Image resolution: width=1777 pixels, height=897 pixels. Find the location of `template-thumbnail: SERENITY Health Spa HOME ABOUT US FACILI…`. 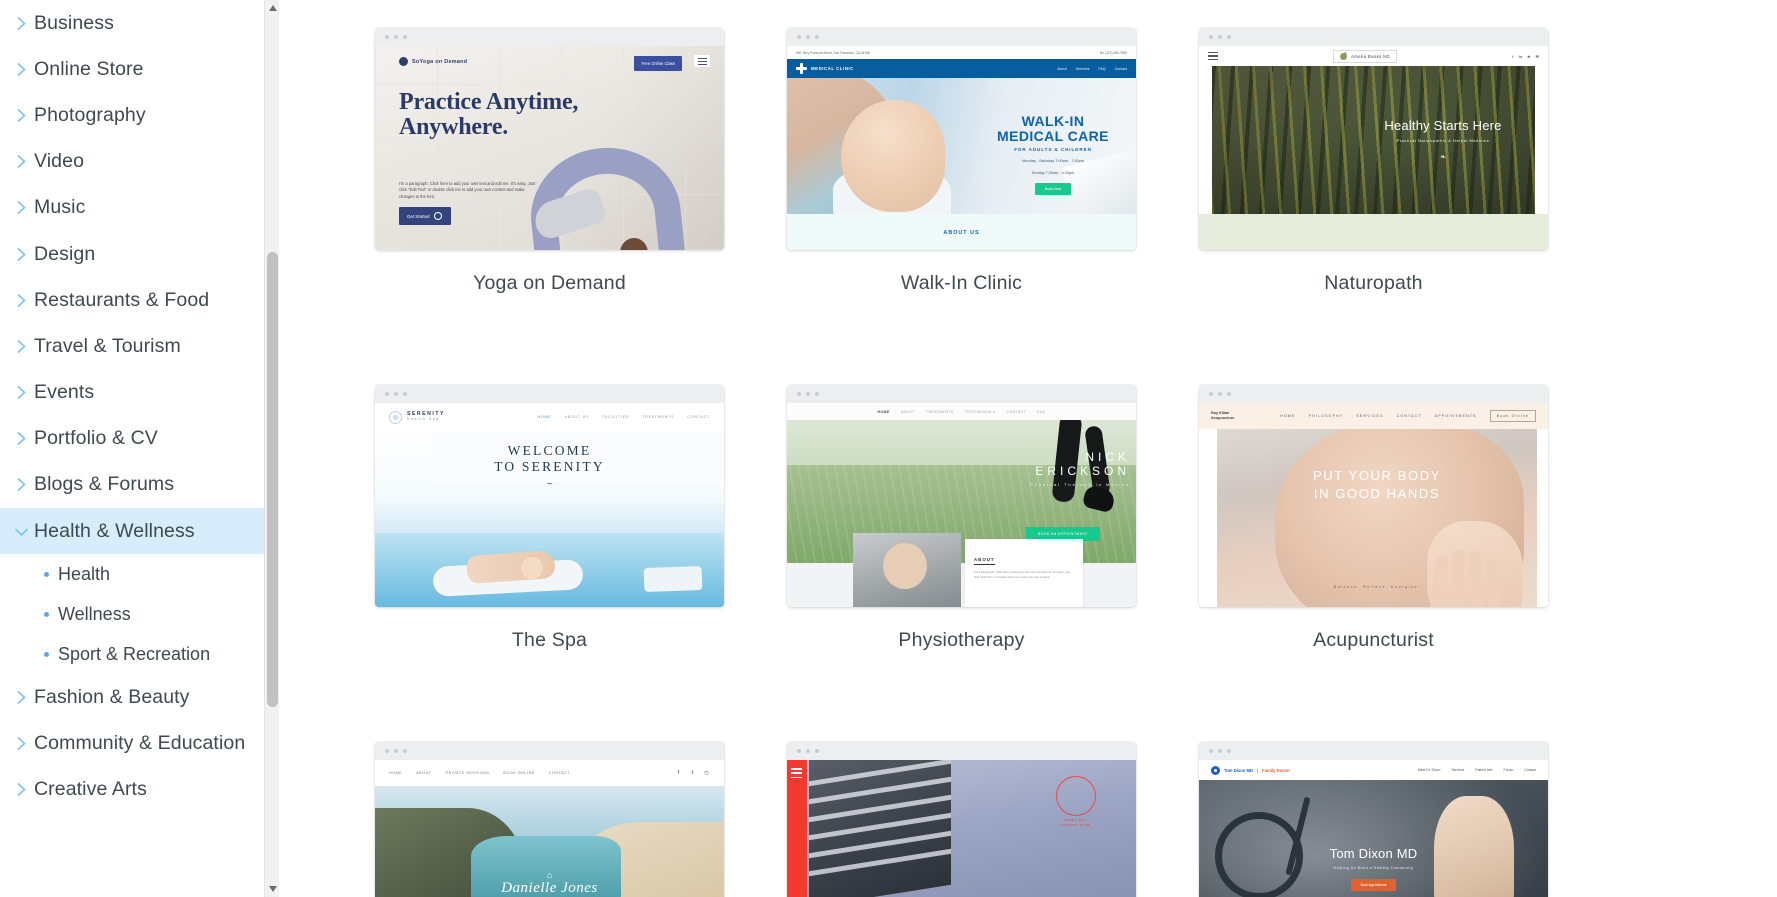

template-thumbnail: SERENITY Health Spa HOME ABOUT US FACILI… is located at coordinates (549, 496).